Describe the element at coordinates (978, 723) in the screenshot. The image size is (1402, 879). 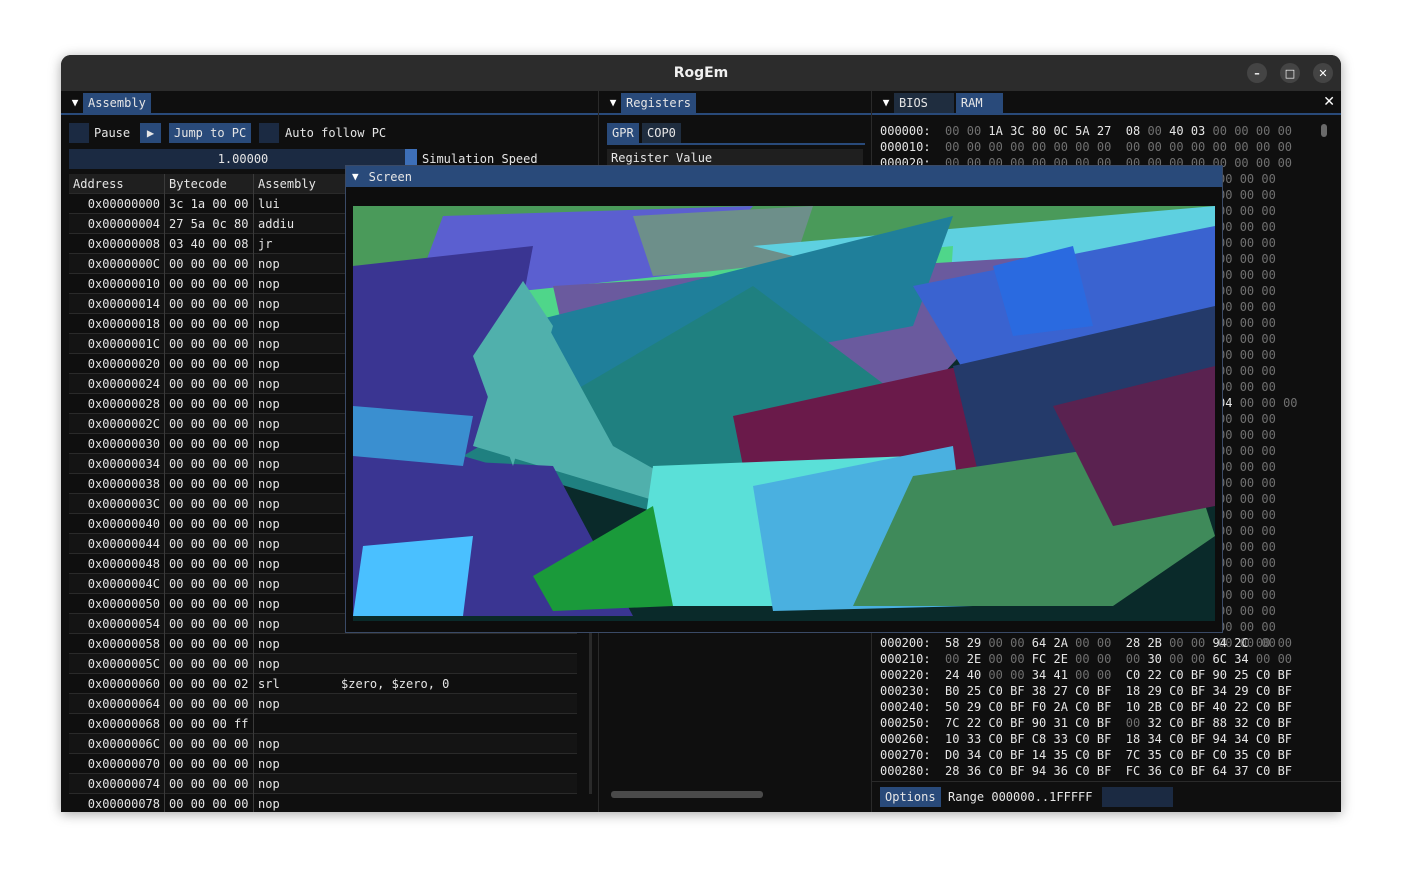
I see `hex-byte: 22` at that location.